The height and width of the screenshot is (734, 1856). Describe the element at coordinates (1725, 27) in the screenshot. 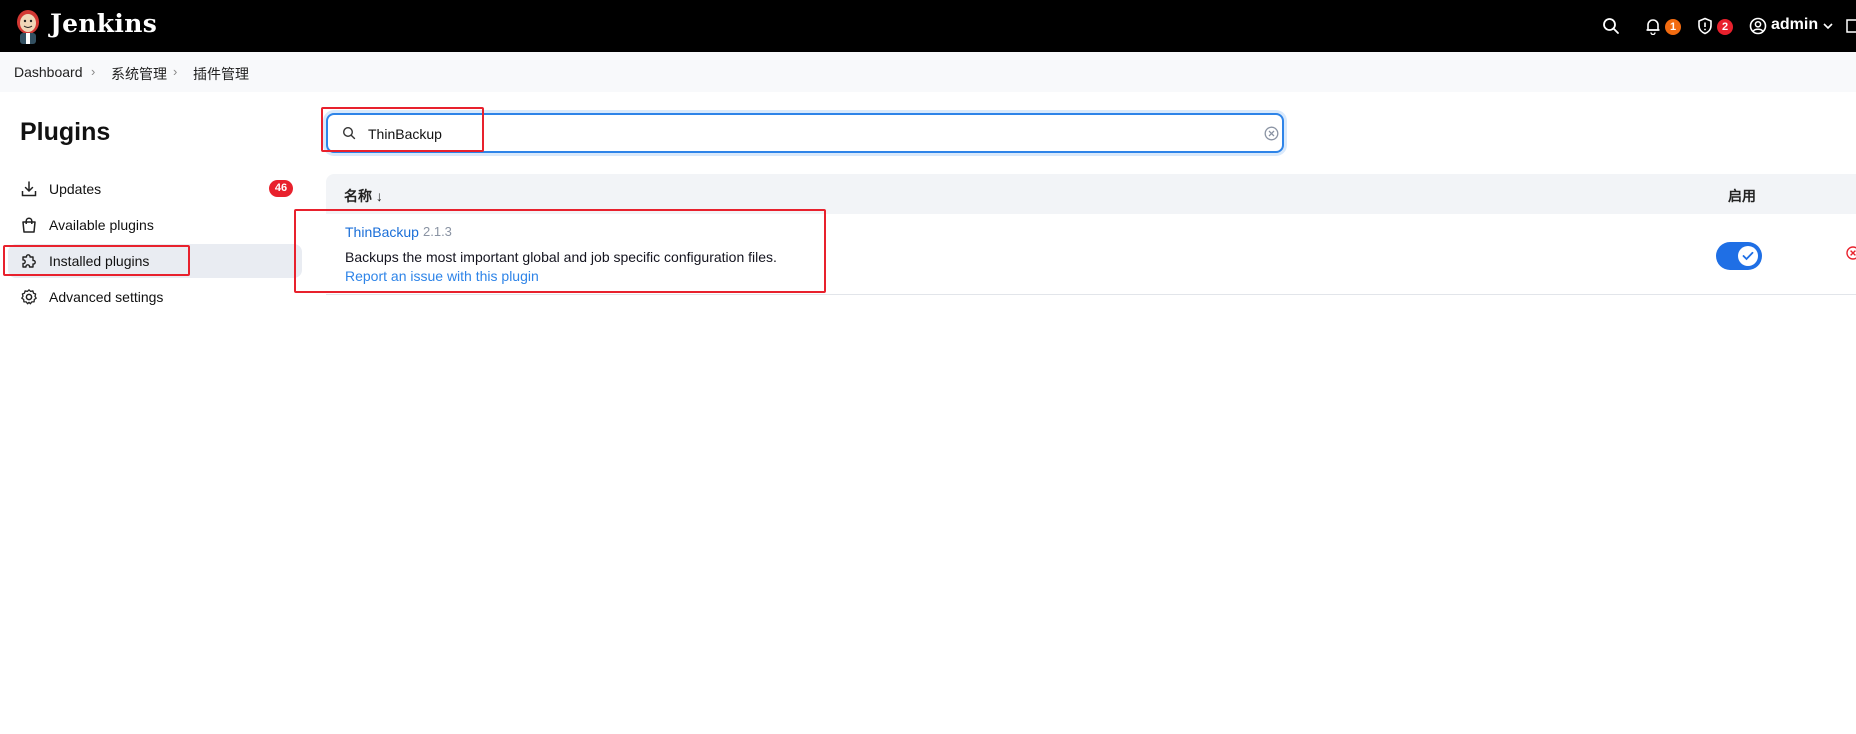

I see `security-badge: 2` at that location.